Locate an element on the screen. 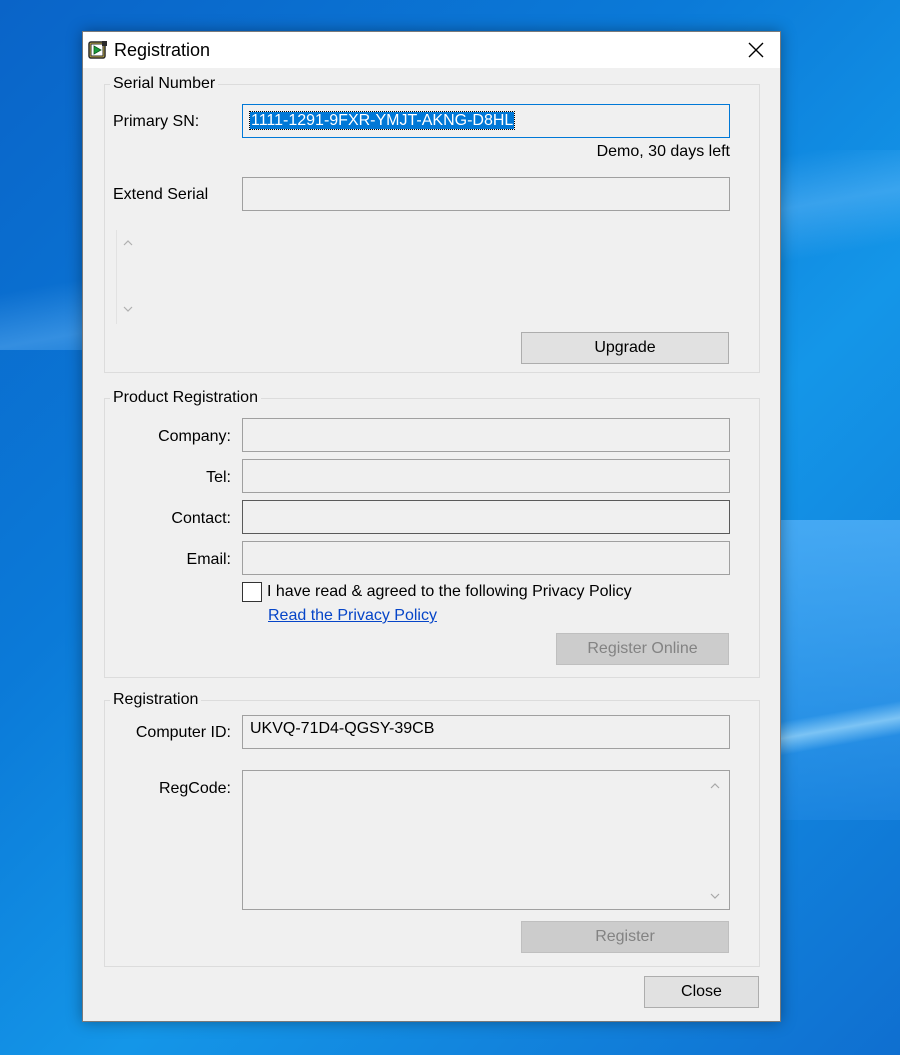  tel-field is located at coordinates (486, 476).